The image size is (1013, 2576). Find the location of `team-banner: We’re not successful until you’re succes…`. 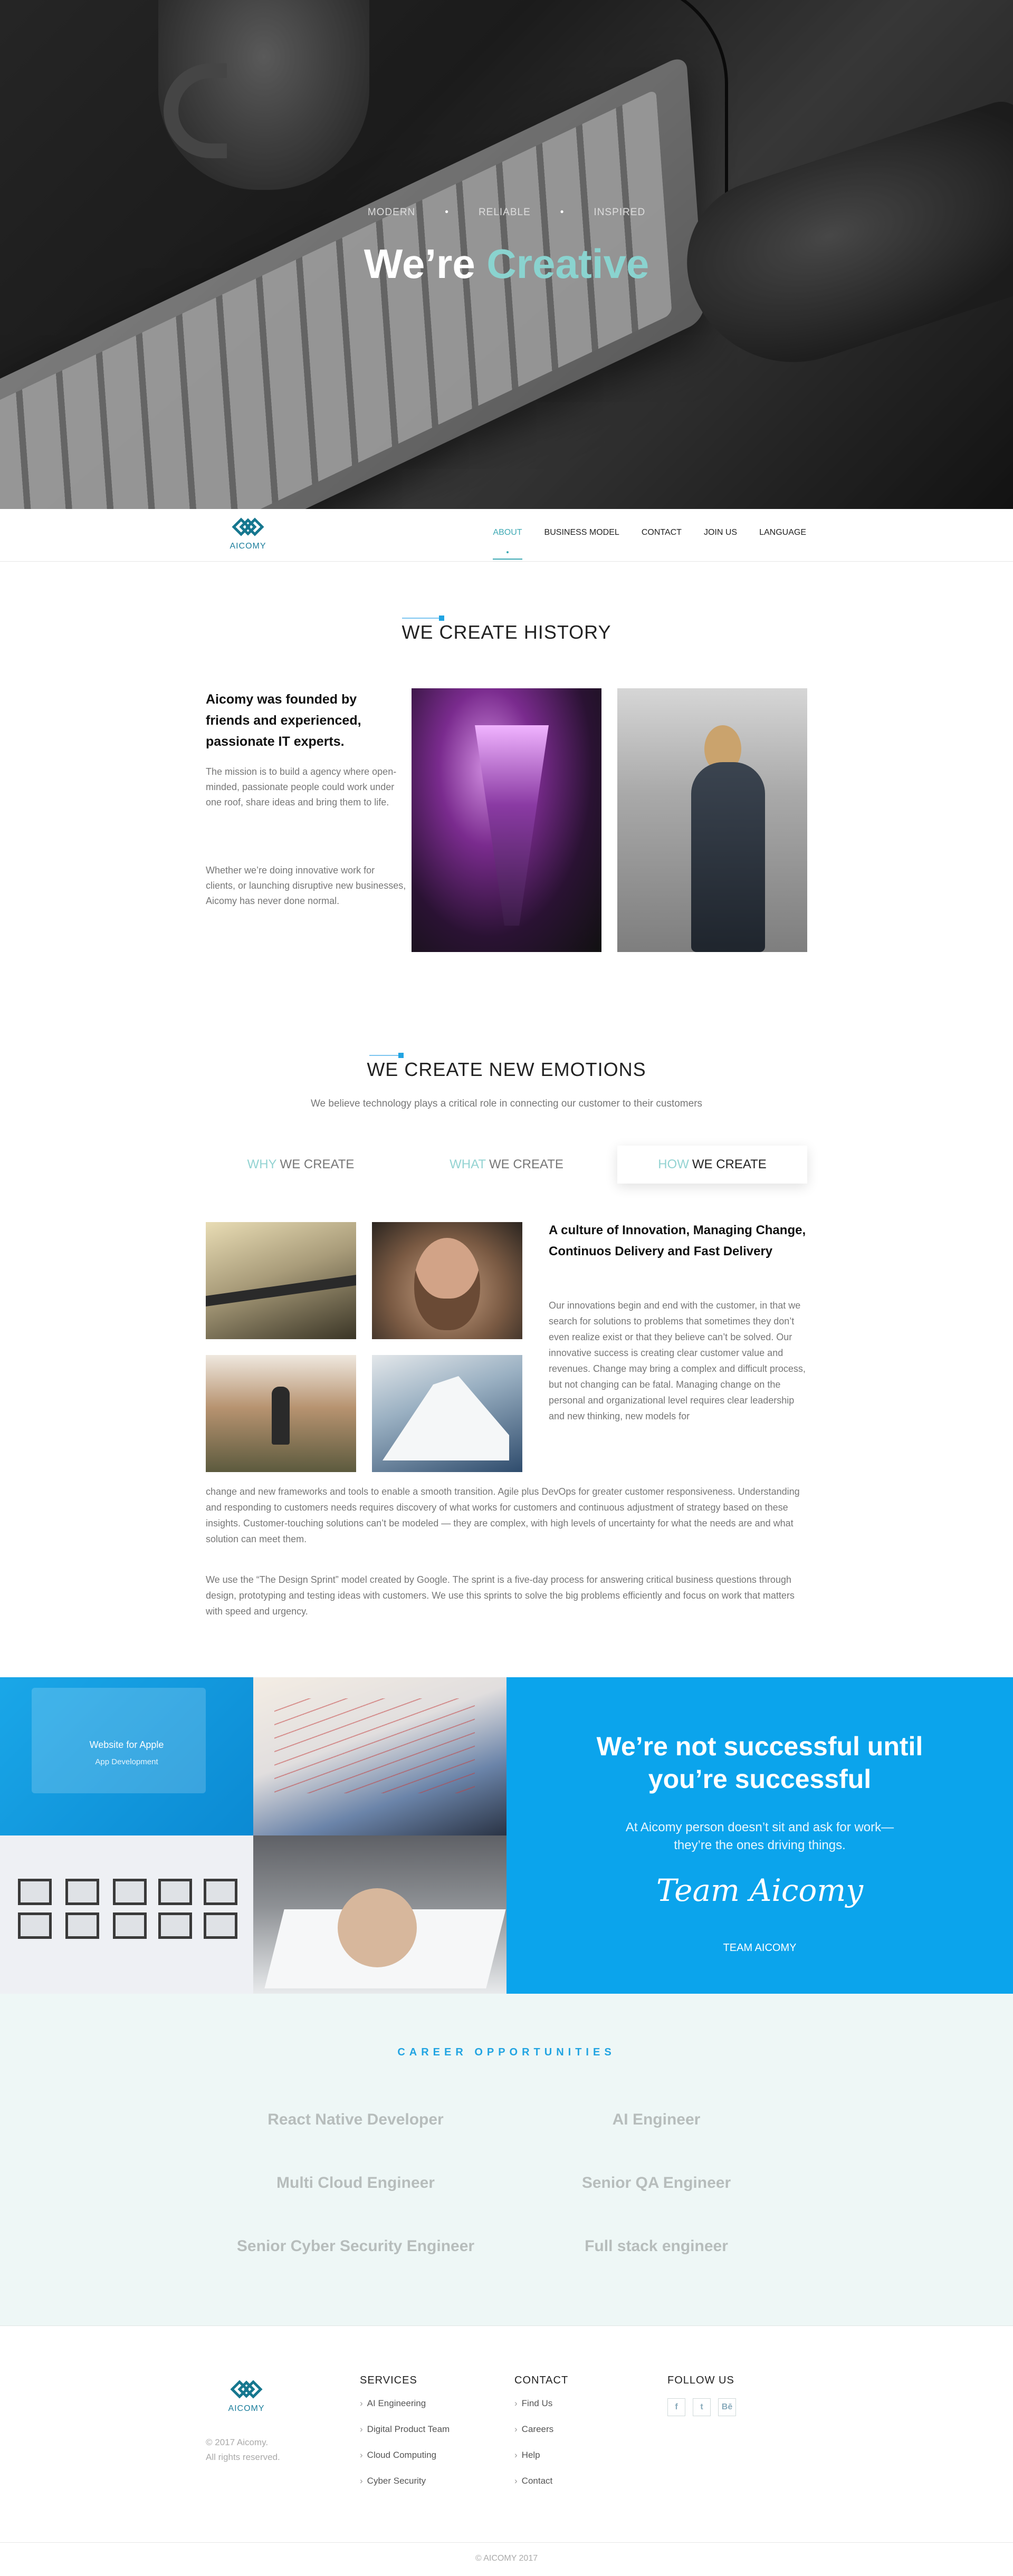

team-banner: We’re not successful until you’re succes… is located at coordinates (759, 1836).